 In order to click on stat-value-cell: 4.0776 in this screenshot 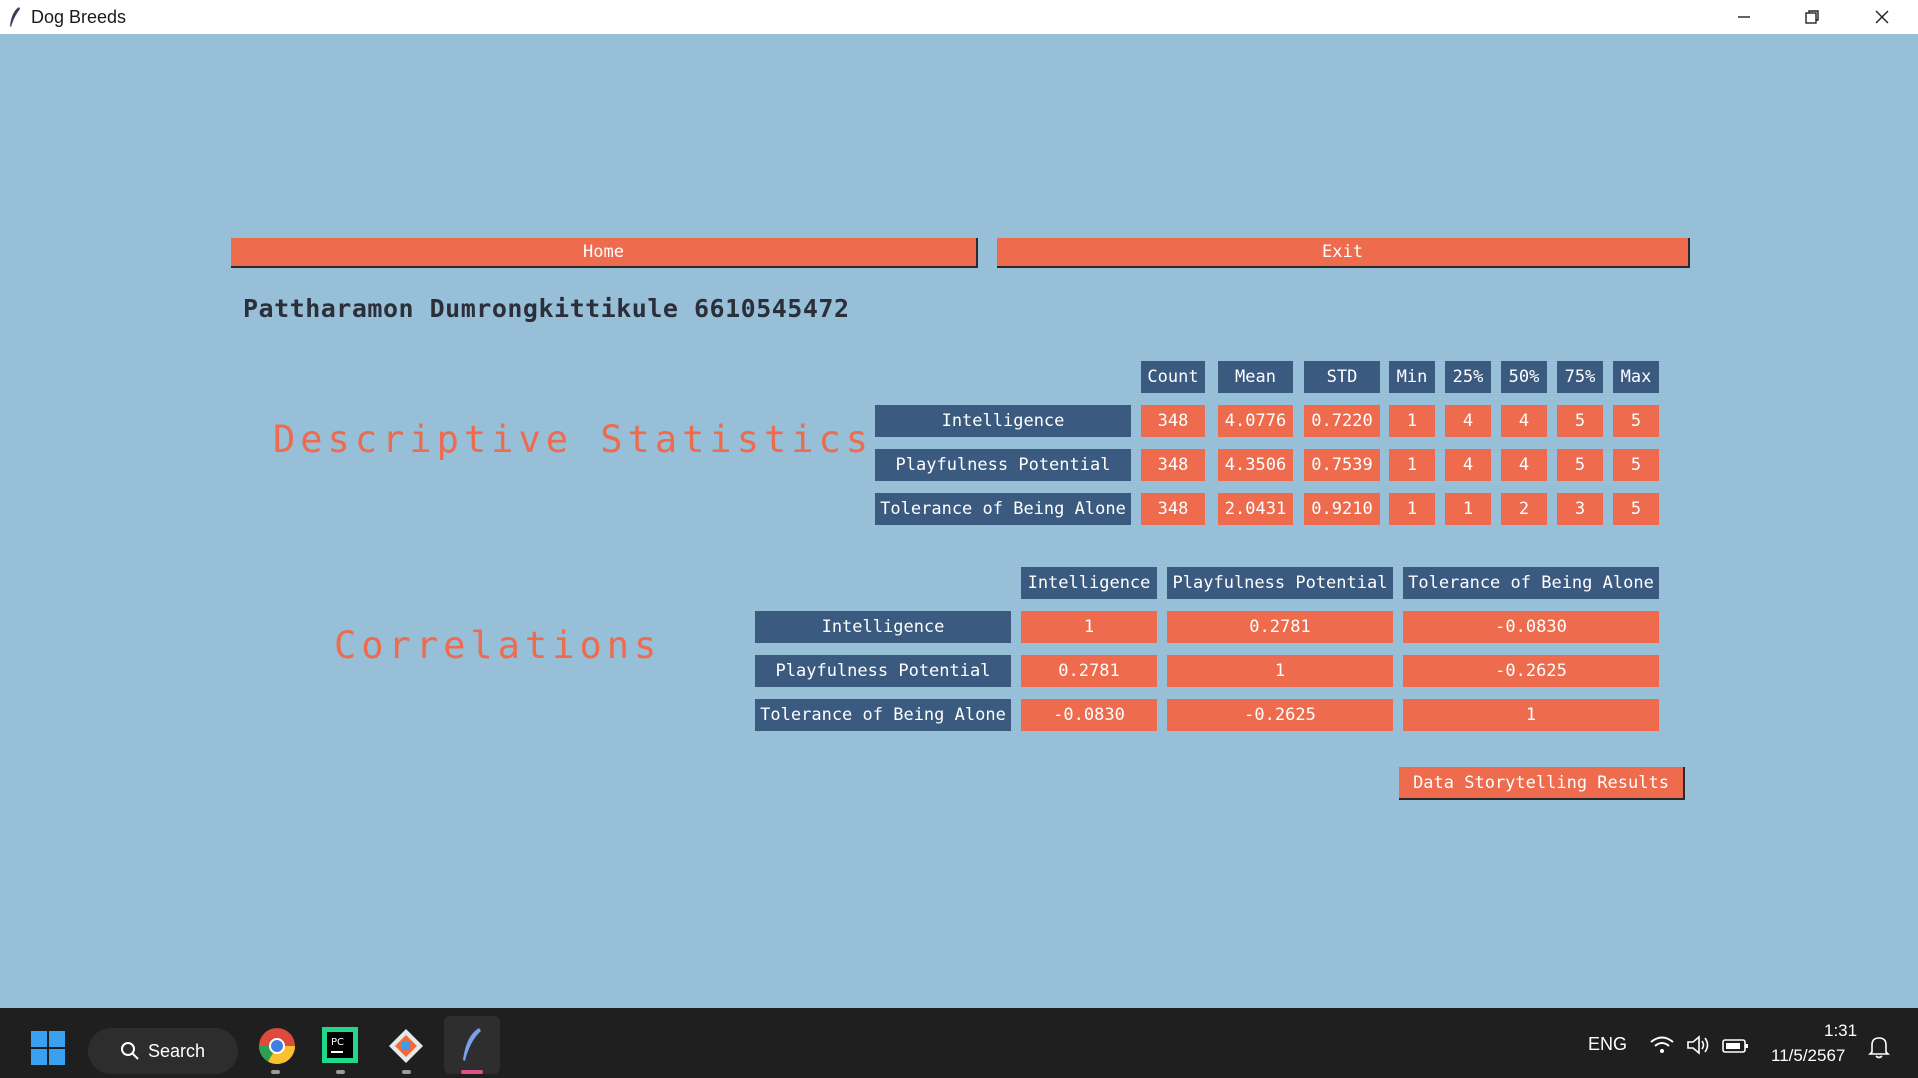, I will do `click(1255, 421)`.